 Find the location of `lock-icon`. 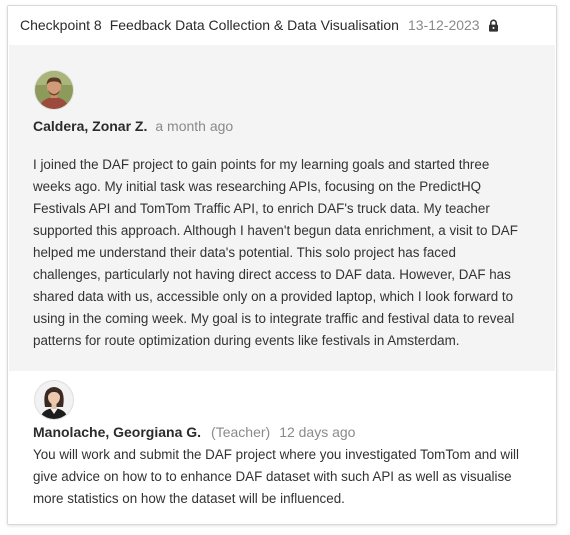

lock-icon is located at coordinates (493, 25).